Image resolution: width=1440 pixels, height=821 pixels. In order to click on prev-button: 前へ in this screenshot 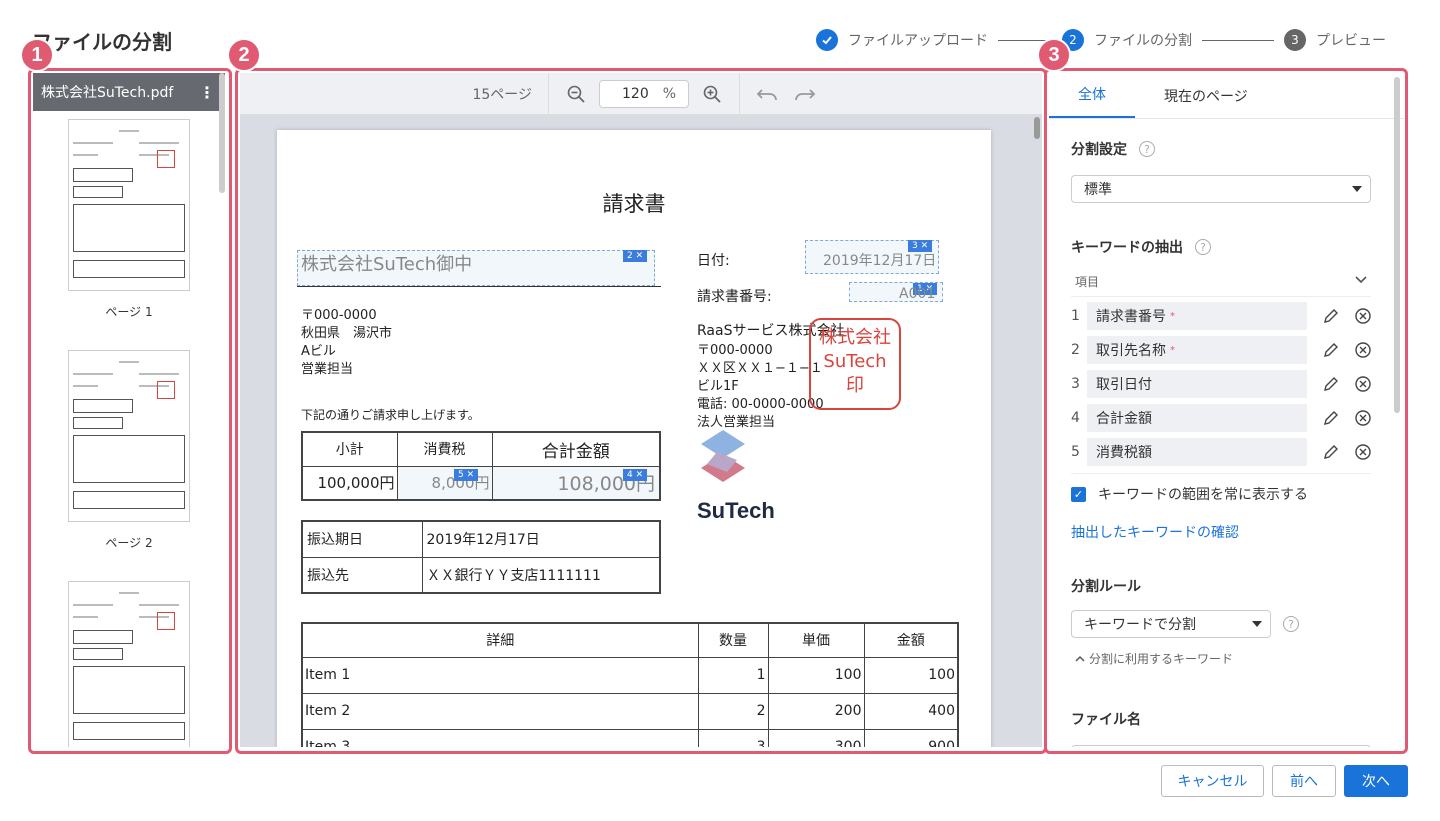, I will do `click(1304, 781)`.